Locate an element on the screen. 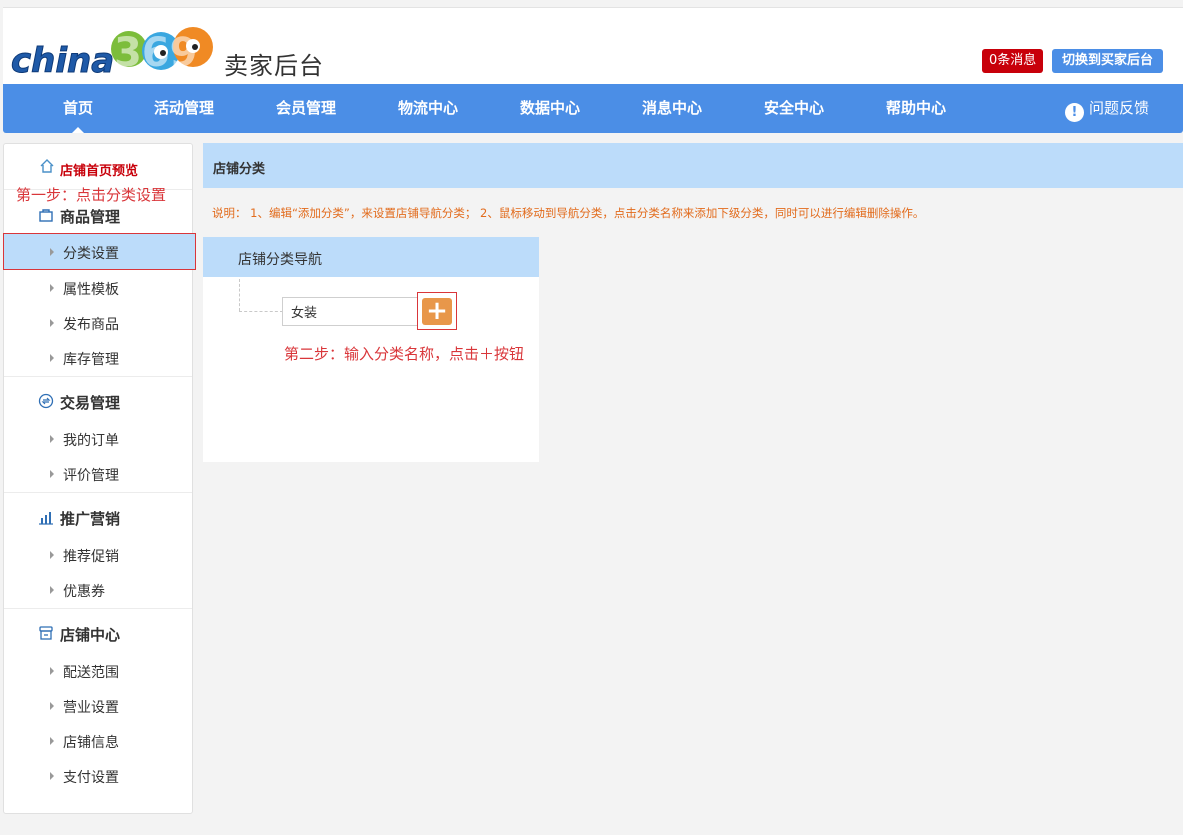  exchange-icon is located at coordinates (46, 401).